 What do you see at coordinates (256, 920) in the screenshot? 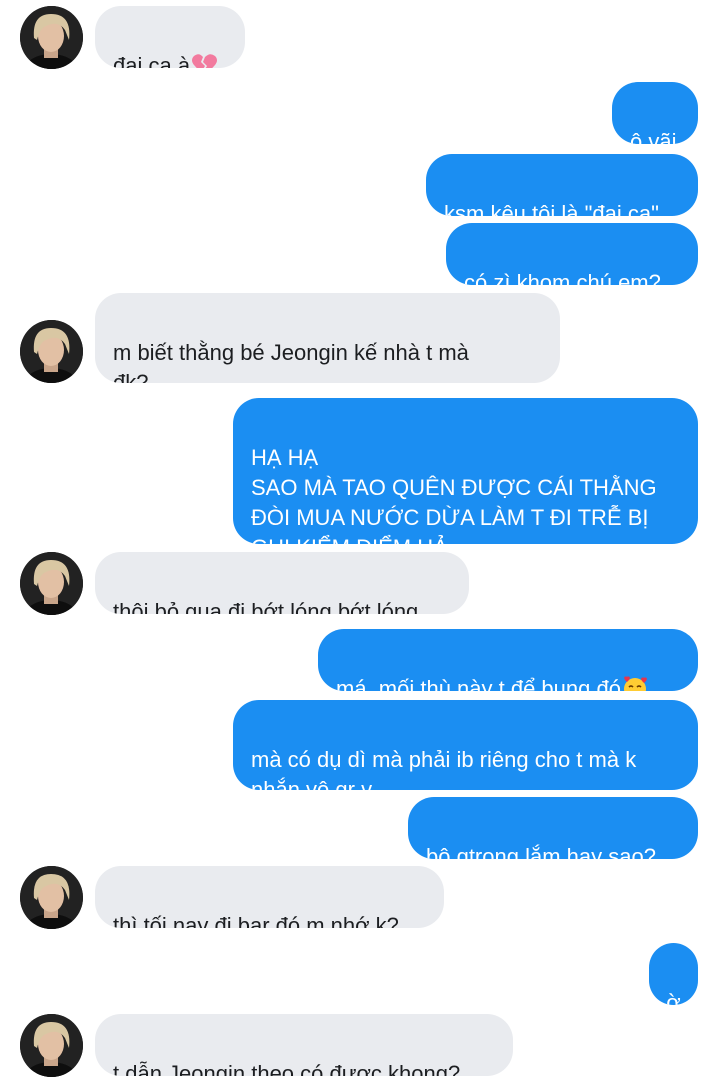
I see `message-text: thì tối nay đi bar đó m nhớ k?` at bounding box center [256, 920].